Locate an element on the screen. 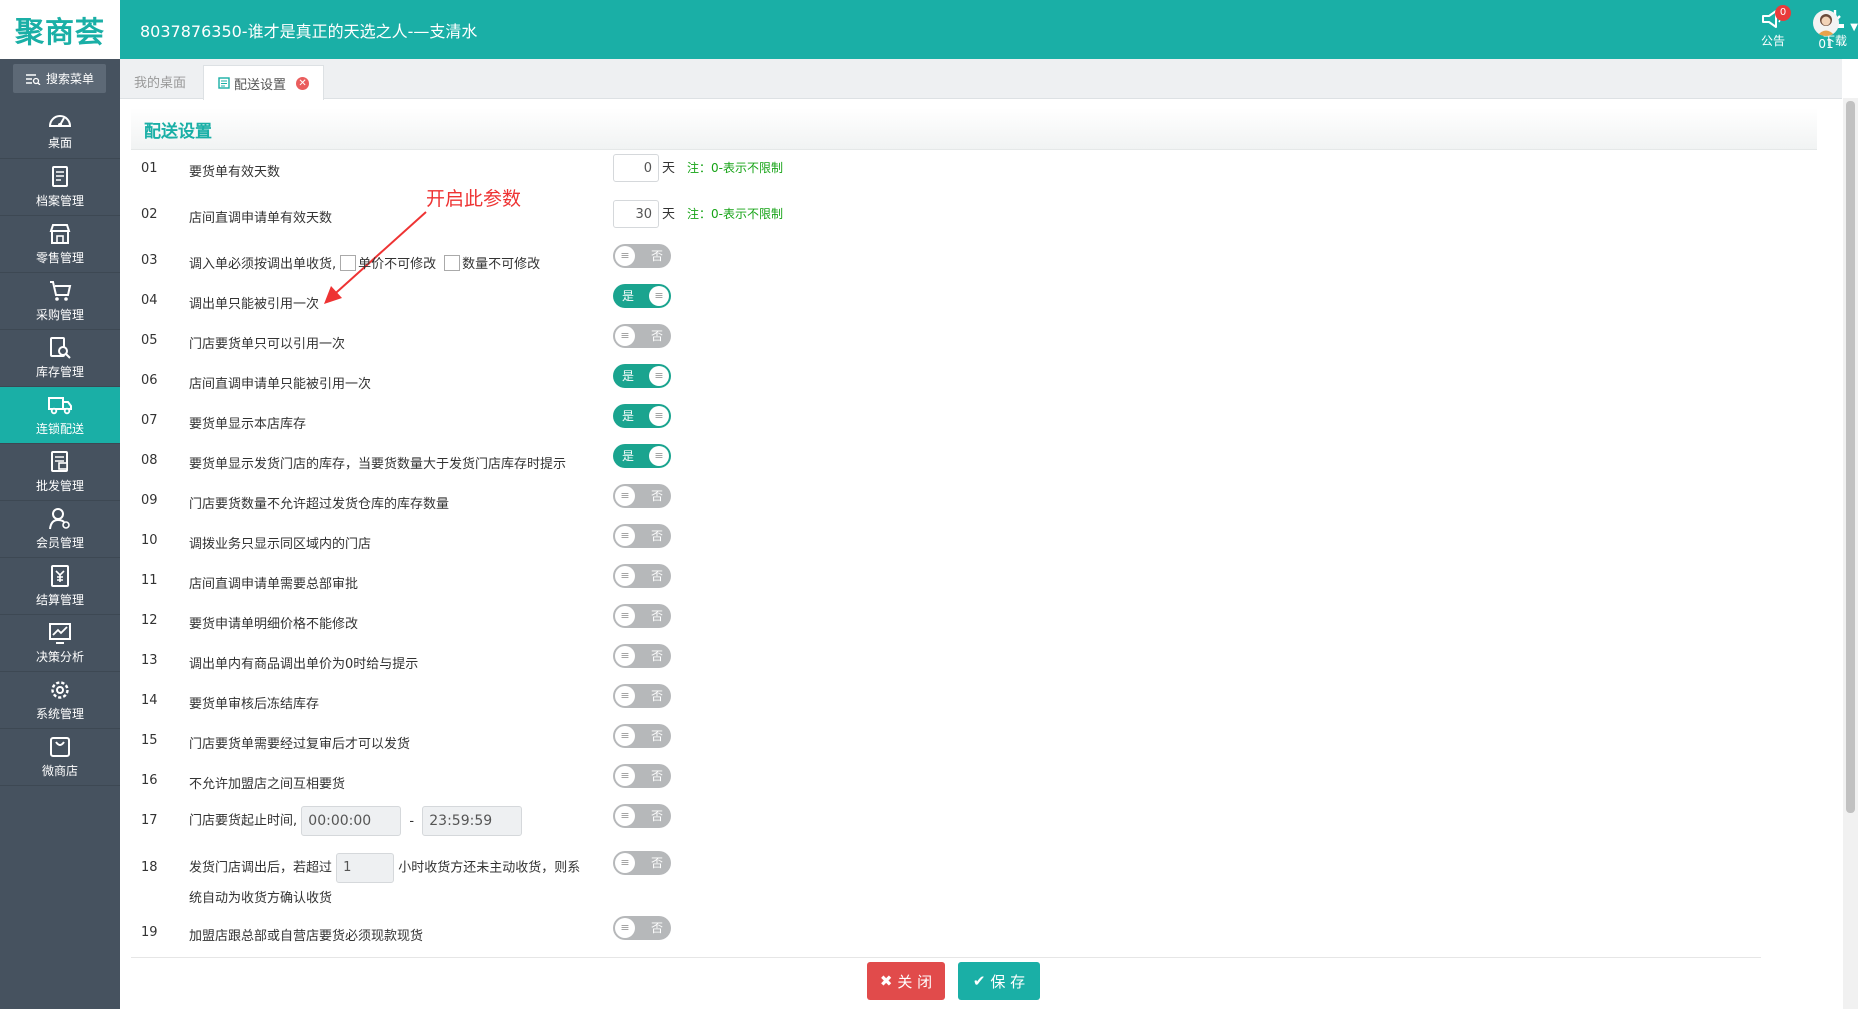  quantity-checkbox is located at coordinates (452, 263).